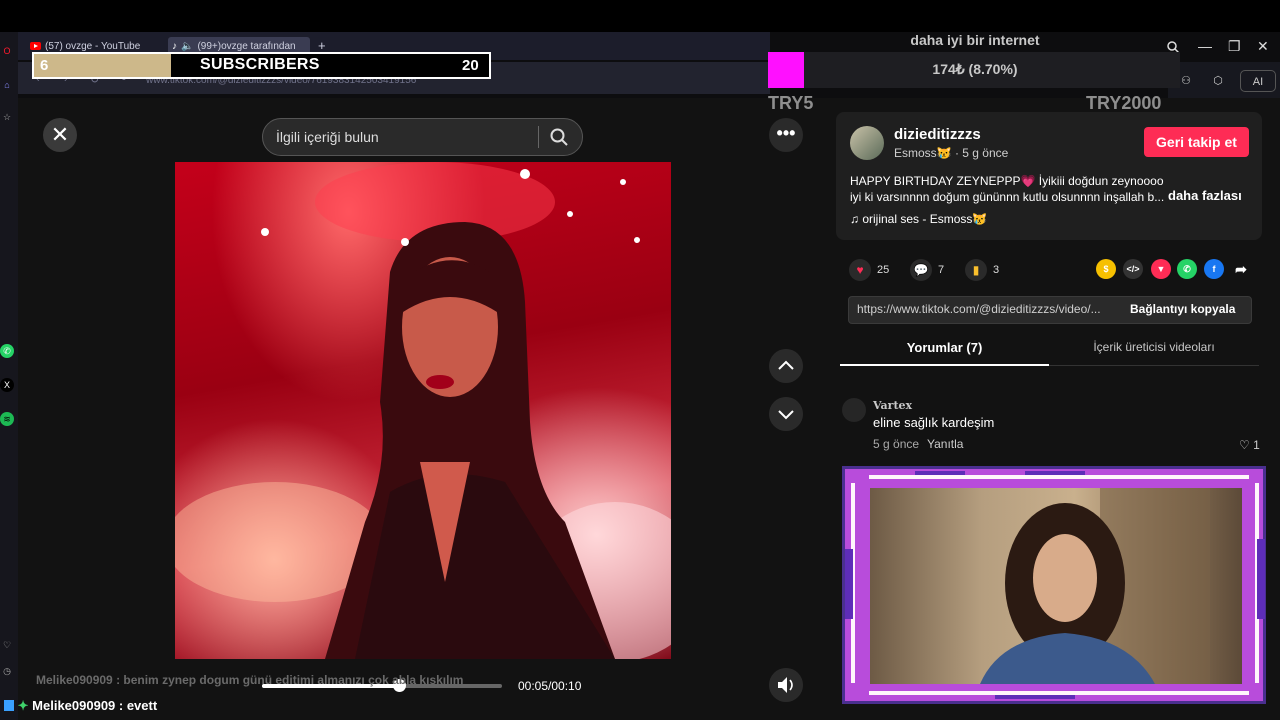  Describe the element at coordinates (941, 270) in the screenshot. I see `comment-count: 7` at that location.